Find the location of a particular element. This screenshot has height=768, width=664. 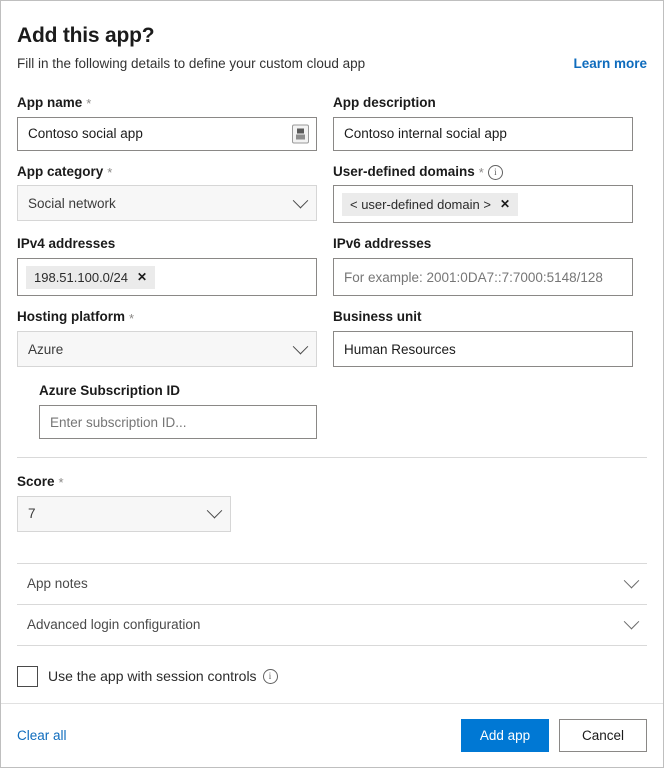

app-name-label-text: App name is located at coordinates (50, 102).